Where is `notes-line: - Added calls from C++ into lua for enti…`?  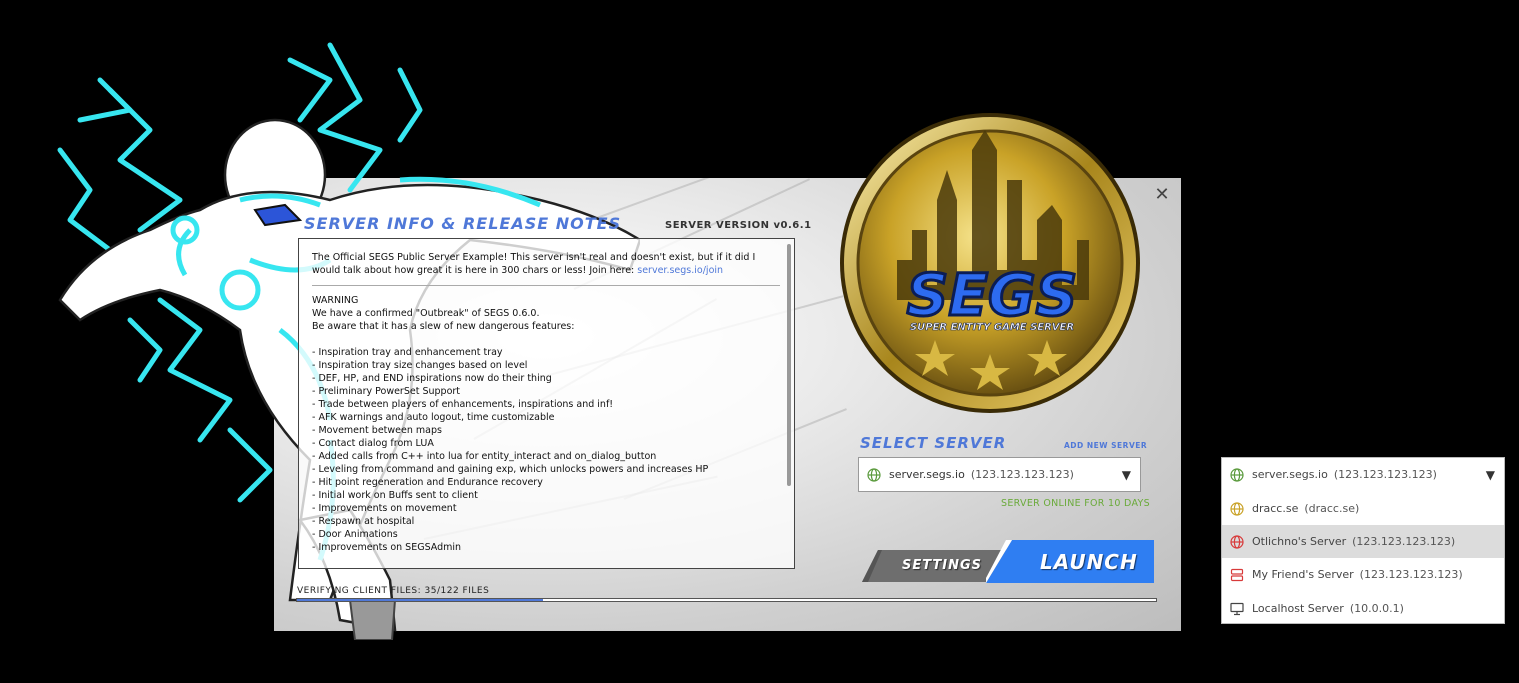
notes-line: - Added calls from C++ into lua for enti… is located at coordinates (484, 456).